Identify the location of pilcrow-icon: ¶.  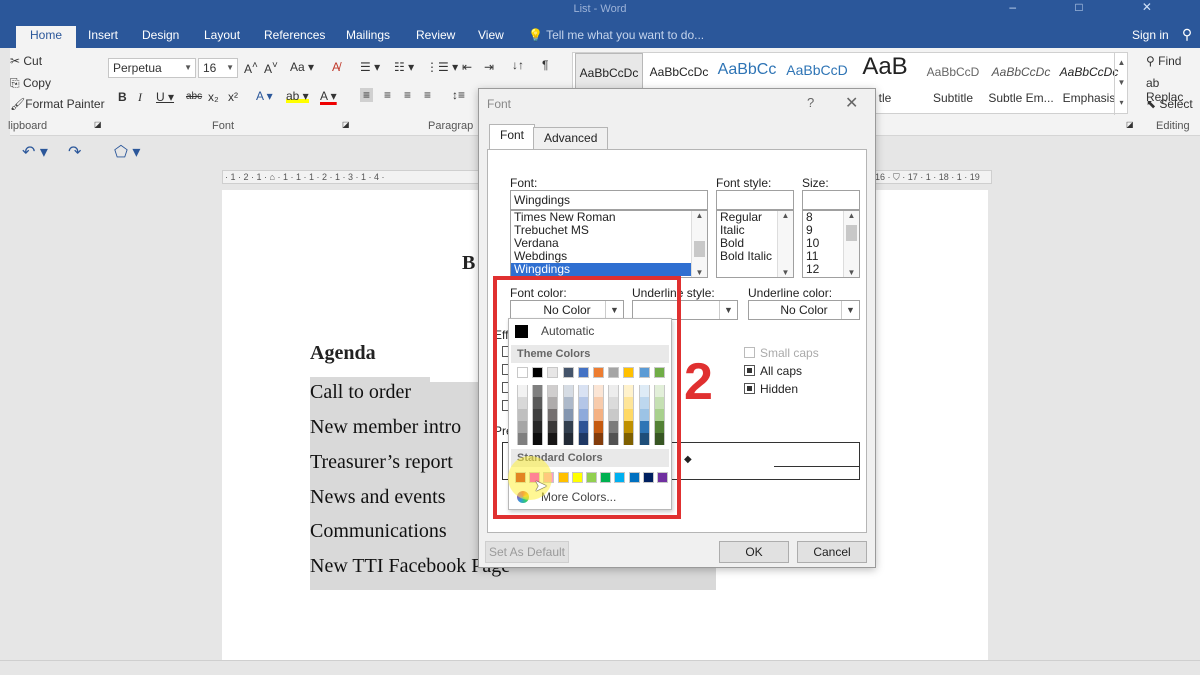
(545, 65).